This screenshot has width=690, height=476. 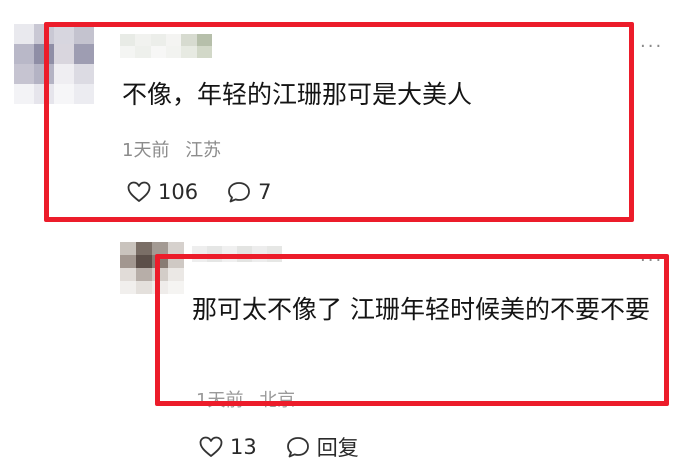 I want to click on reply-button: 回复, so click(x=322, y=447).